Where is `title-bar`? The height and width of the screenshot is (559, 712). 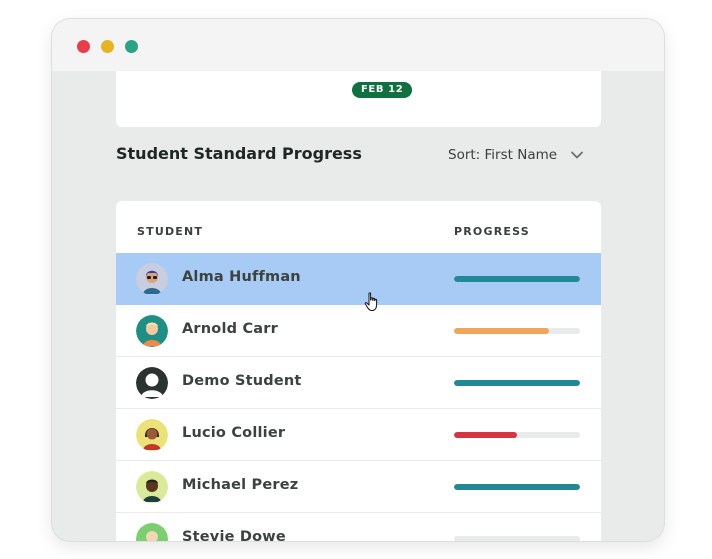
title-bar is located at coordinates (358, 45).